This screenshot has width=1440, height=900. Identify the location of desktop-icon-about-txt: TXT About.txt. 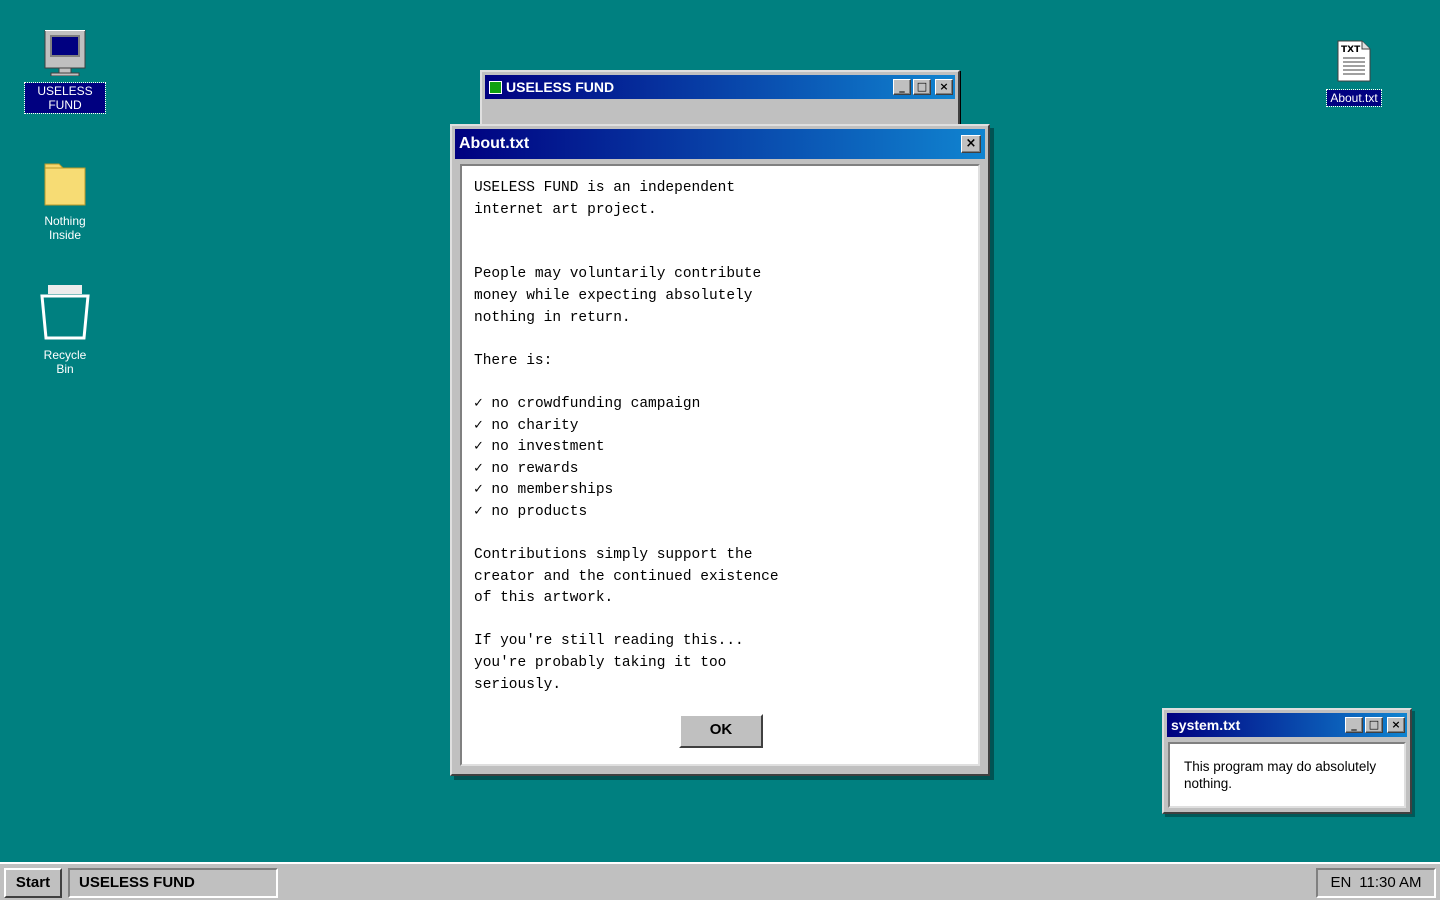
(1354, 73).